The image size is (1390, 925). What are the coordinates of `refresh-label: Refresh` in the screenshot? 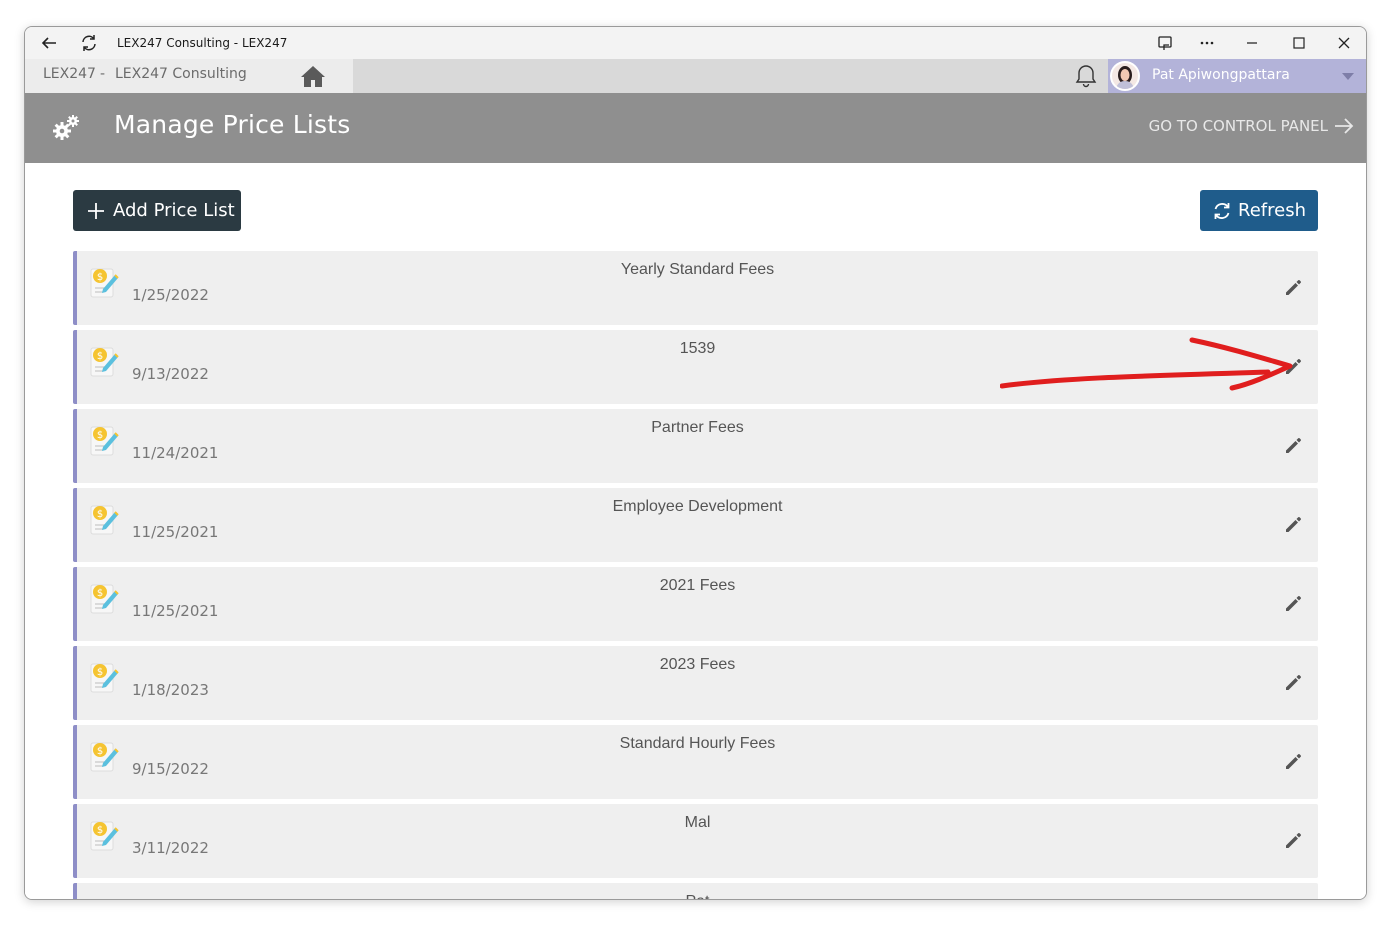 It's located at (1272, 210).